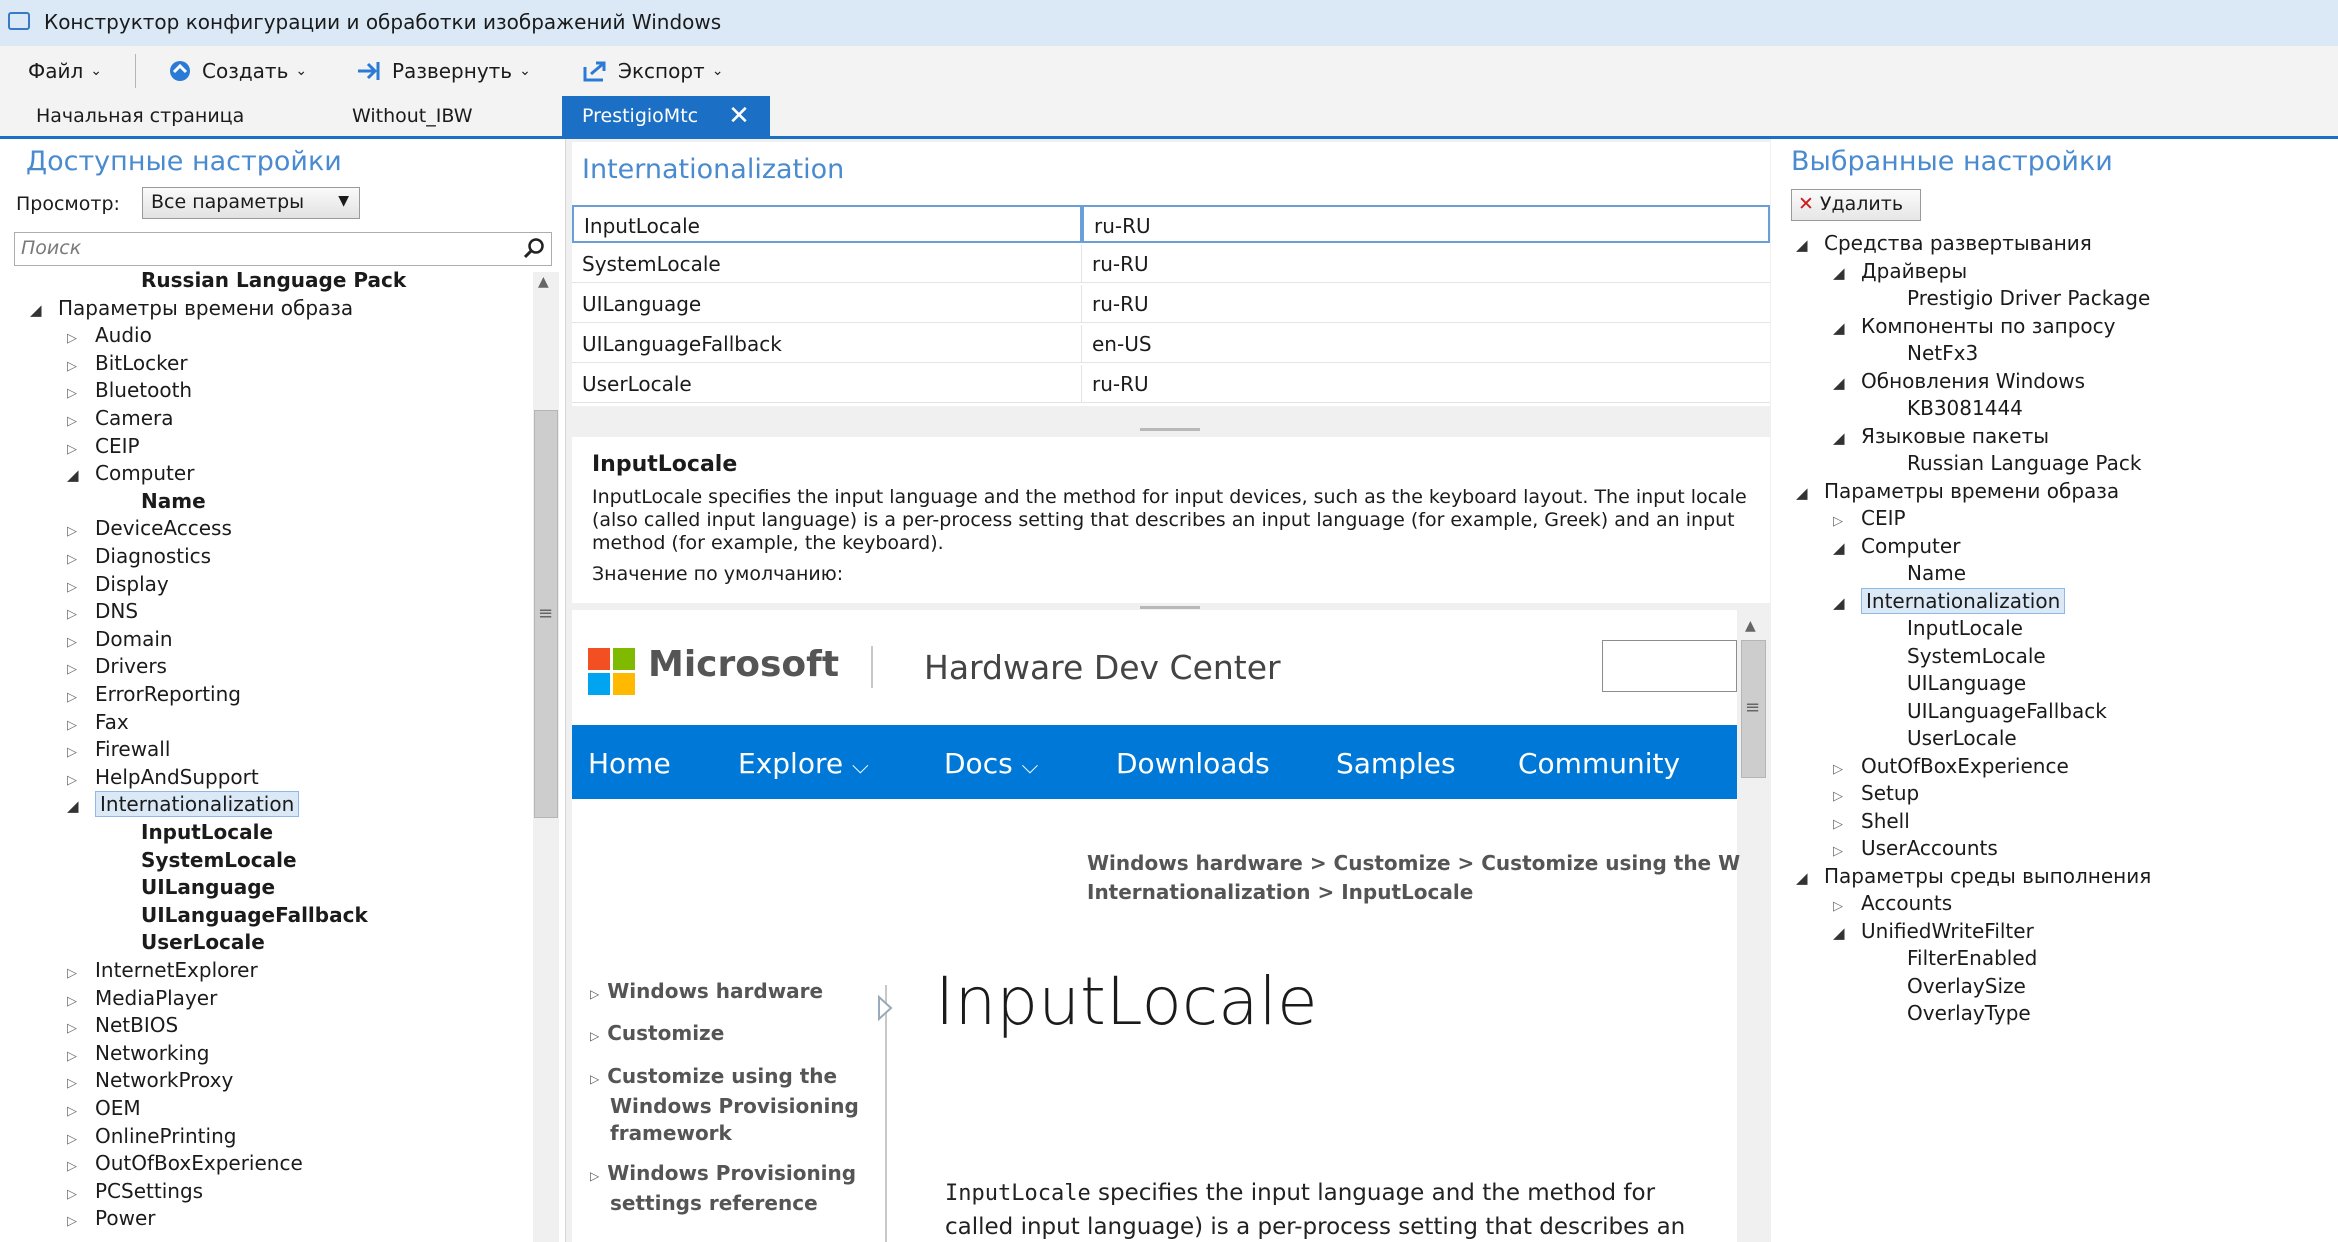  I want to click on collapse-nav-icon, so click(885, 1008).